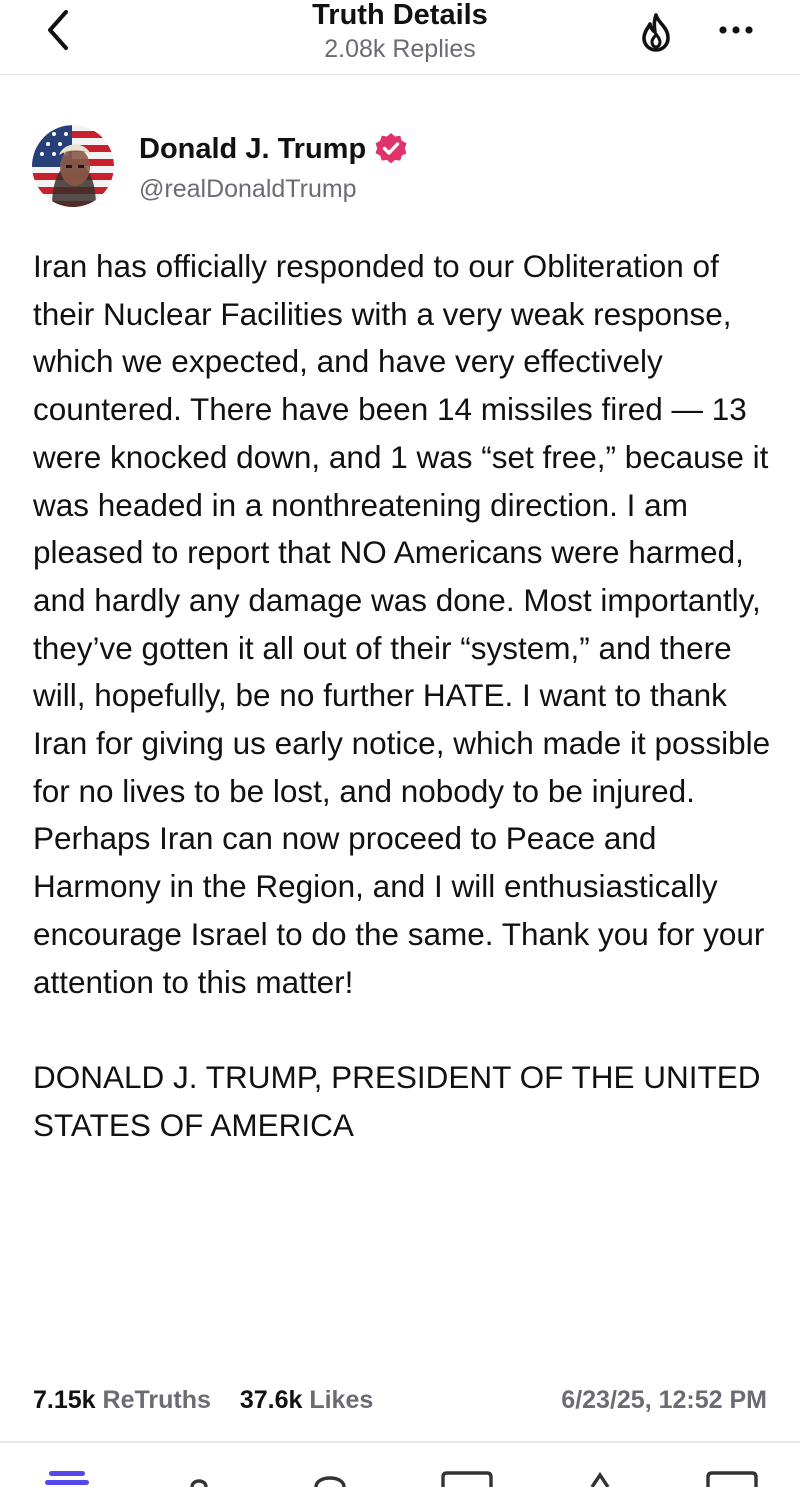 Image resolution: width=800 pixels, height=1487 pixels. Describe the element at coordinates (306, 1400) in the screenshot. I see `likes-stat: 37.6k Likes` at that location.